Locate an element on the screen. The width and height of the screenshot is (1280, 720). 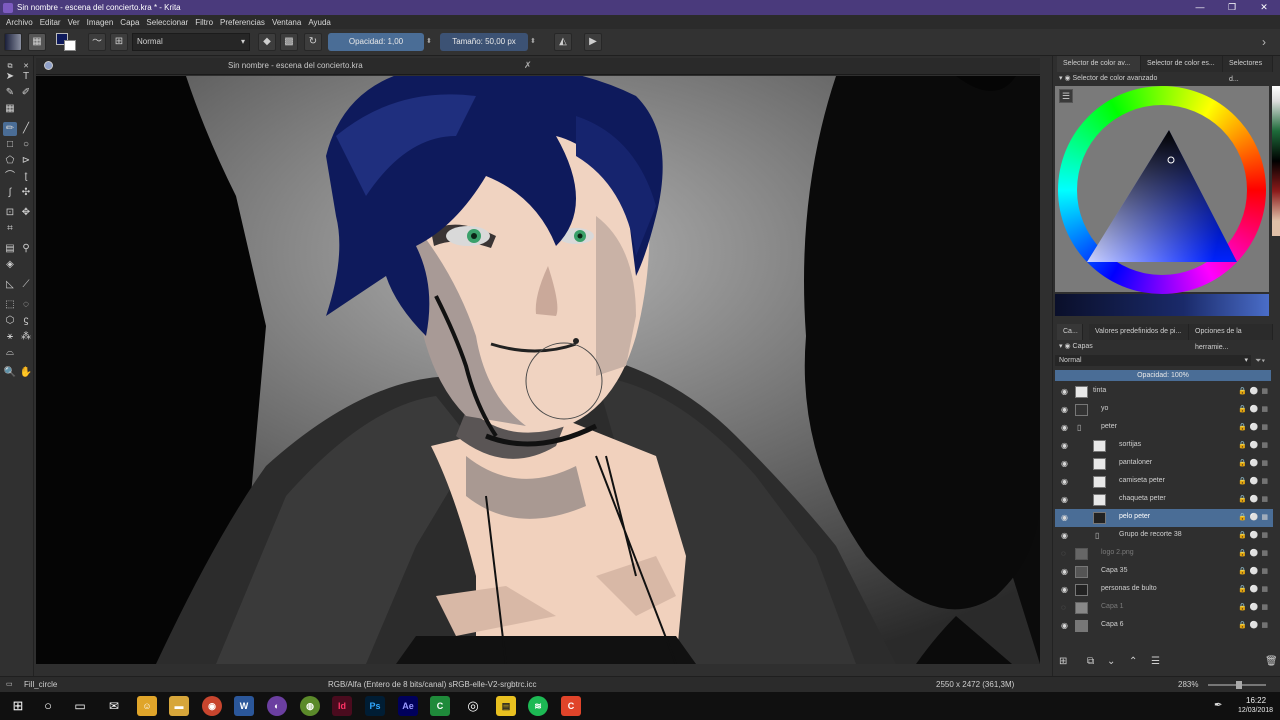
menu-archivo: Archivo is located at coordinates (19, 22).